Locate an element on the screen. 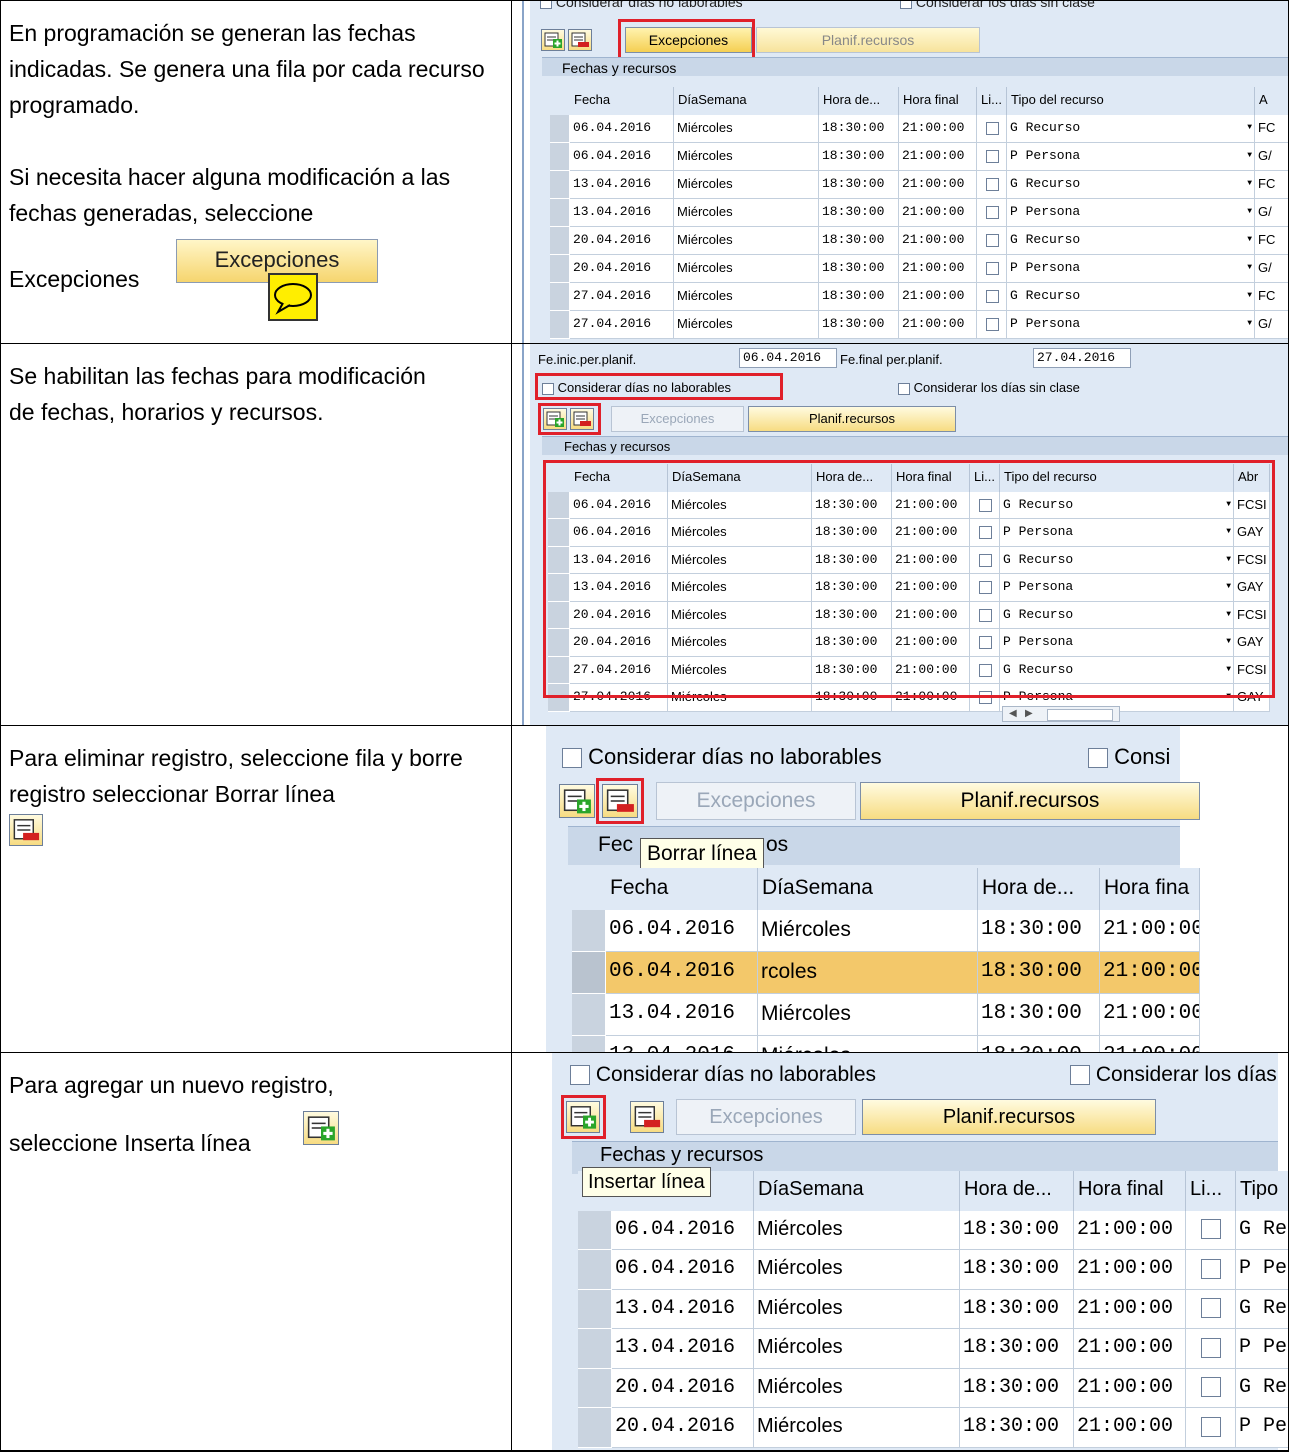 This screenshot has height=1452, width=1289. delete-row-button is located at coordinates (580, 40).